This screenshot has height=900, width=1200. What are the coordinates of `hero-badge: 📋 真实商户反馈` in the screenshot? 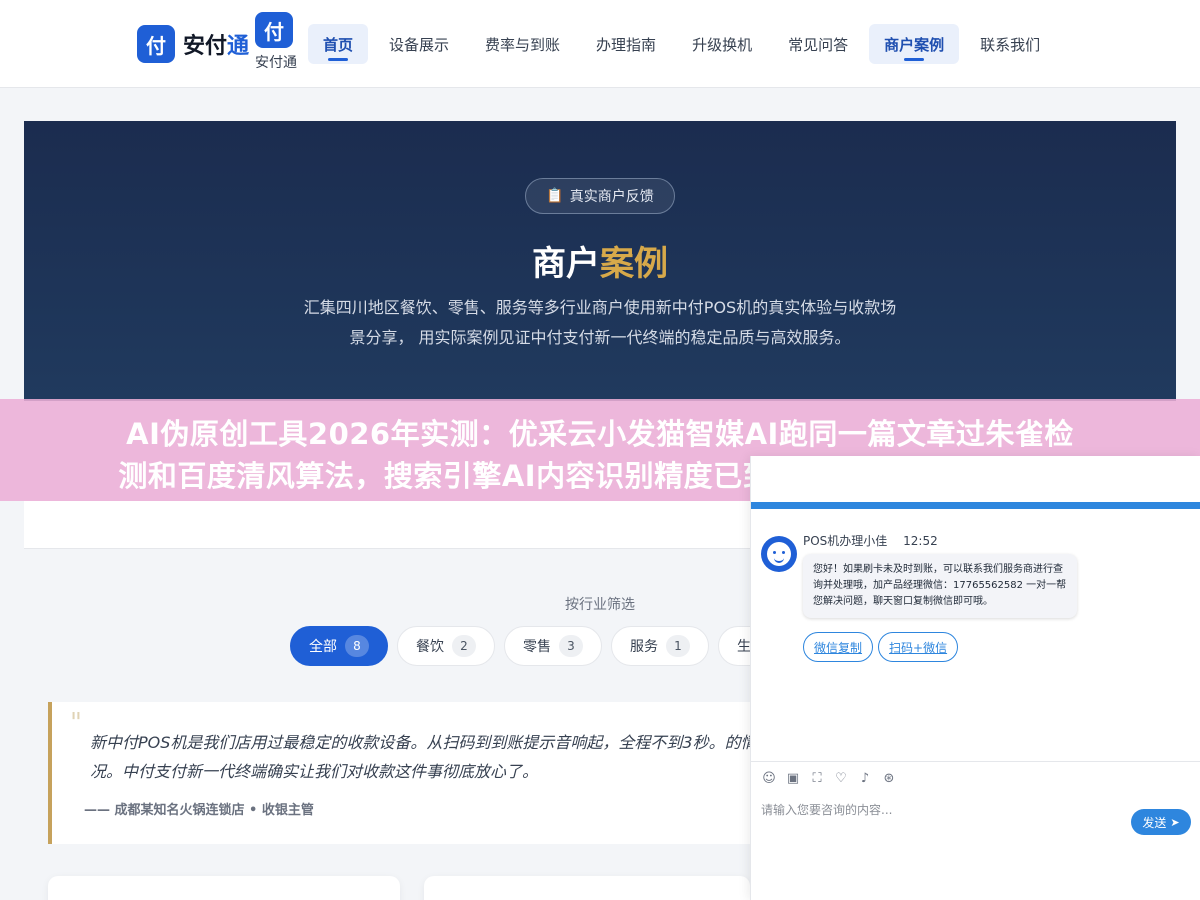 It's located at (600, 196).